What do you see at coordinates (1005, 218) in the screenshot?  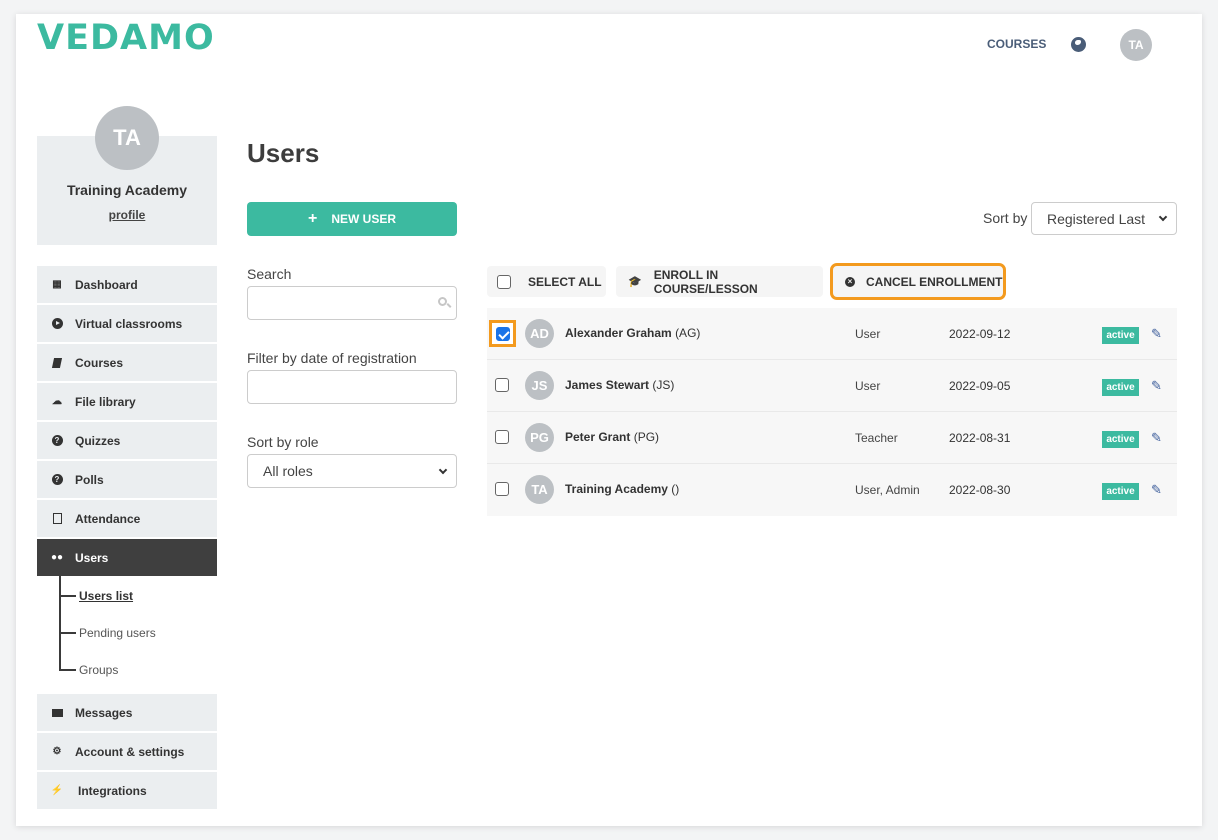 I see `sort-by-label: Sort by` at bounding box center [1005, 218].